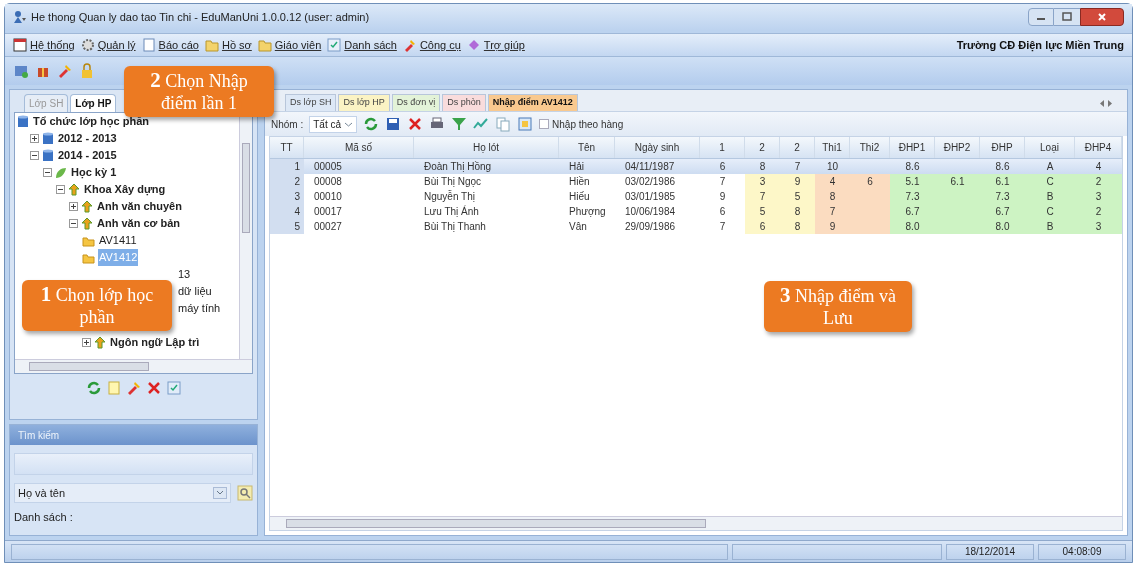  Describe the element at coordinates (287, 166) in the screenshot. I see `table-cell: 1` at that location.